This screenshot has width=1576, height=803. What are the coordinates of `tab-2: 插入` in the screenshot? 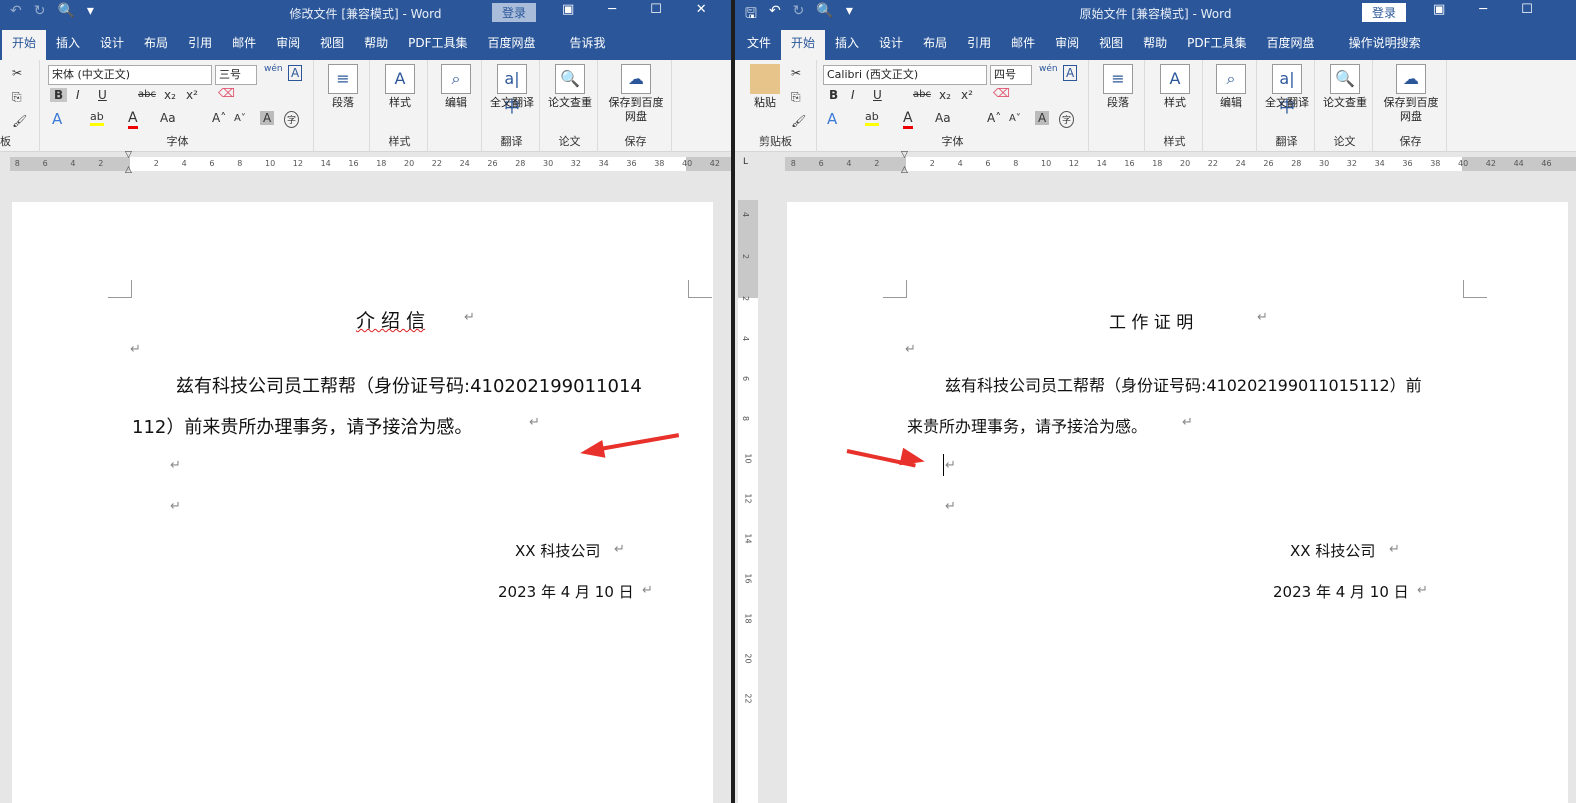 It's located at (847, 45).